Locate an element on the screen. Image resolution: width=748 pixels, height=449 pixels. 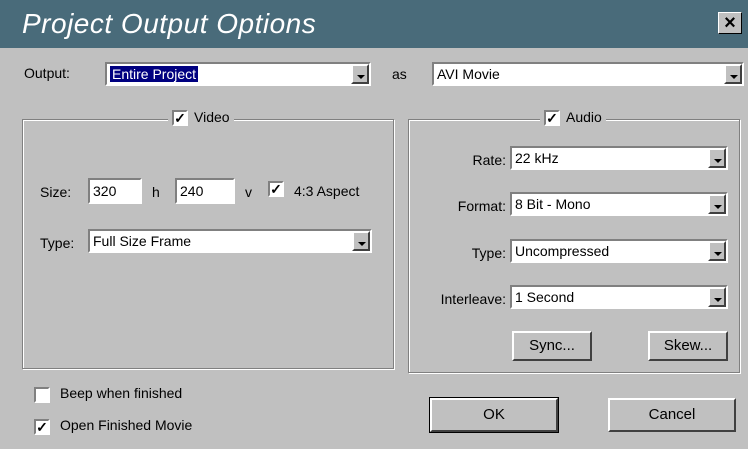
audio-type-value: Uncompressed is located at coordinates (562, 251).